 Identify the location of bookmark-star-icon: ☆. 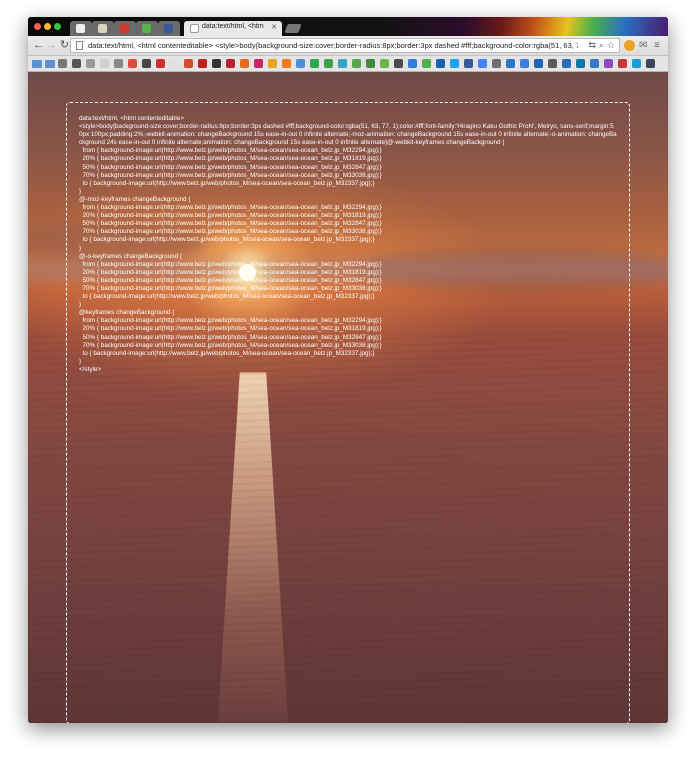
(611, 45).